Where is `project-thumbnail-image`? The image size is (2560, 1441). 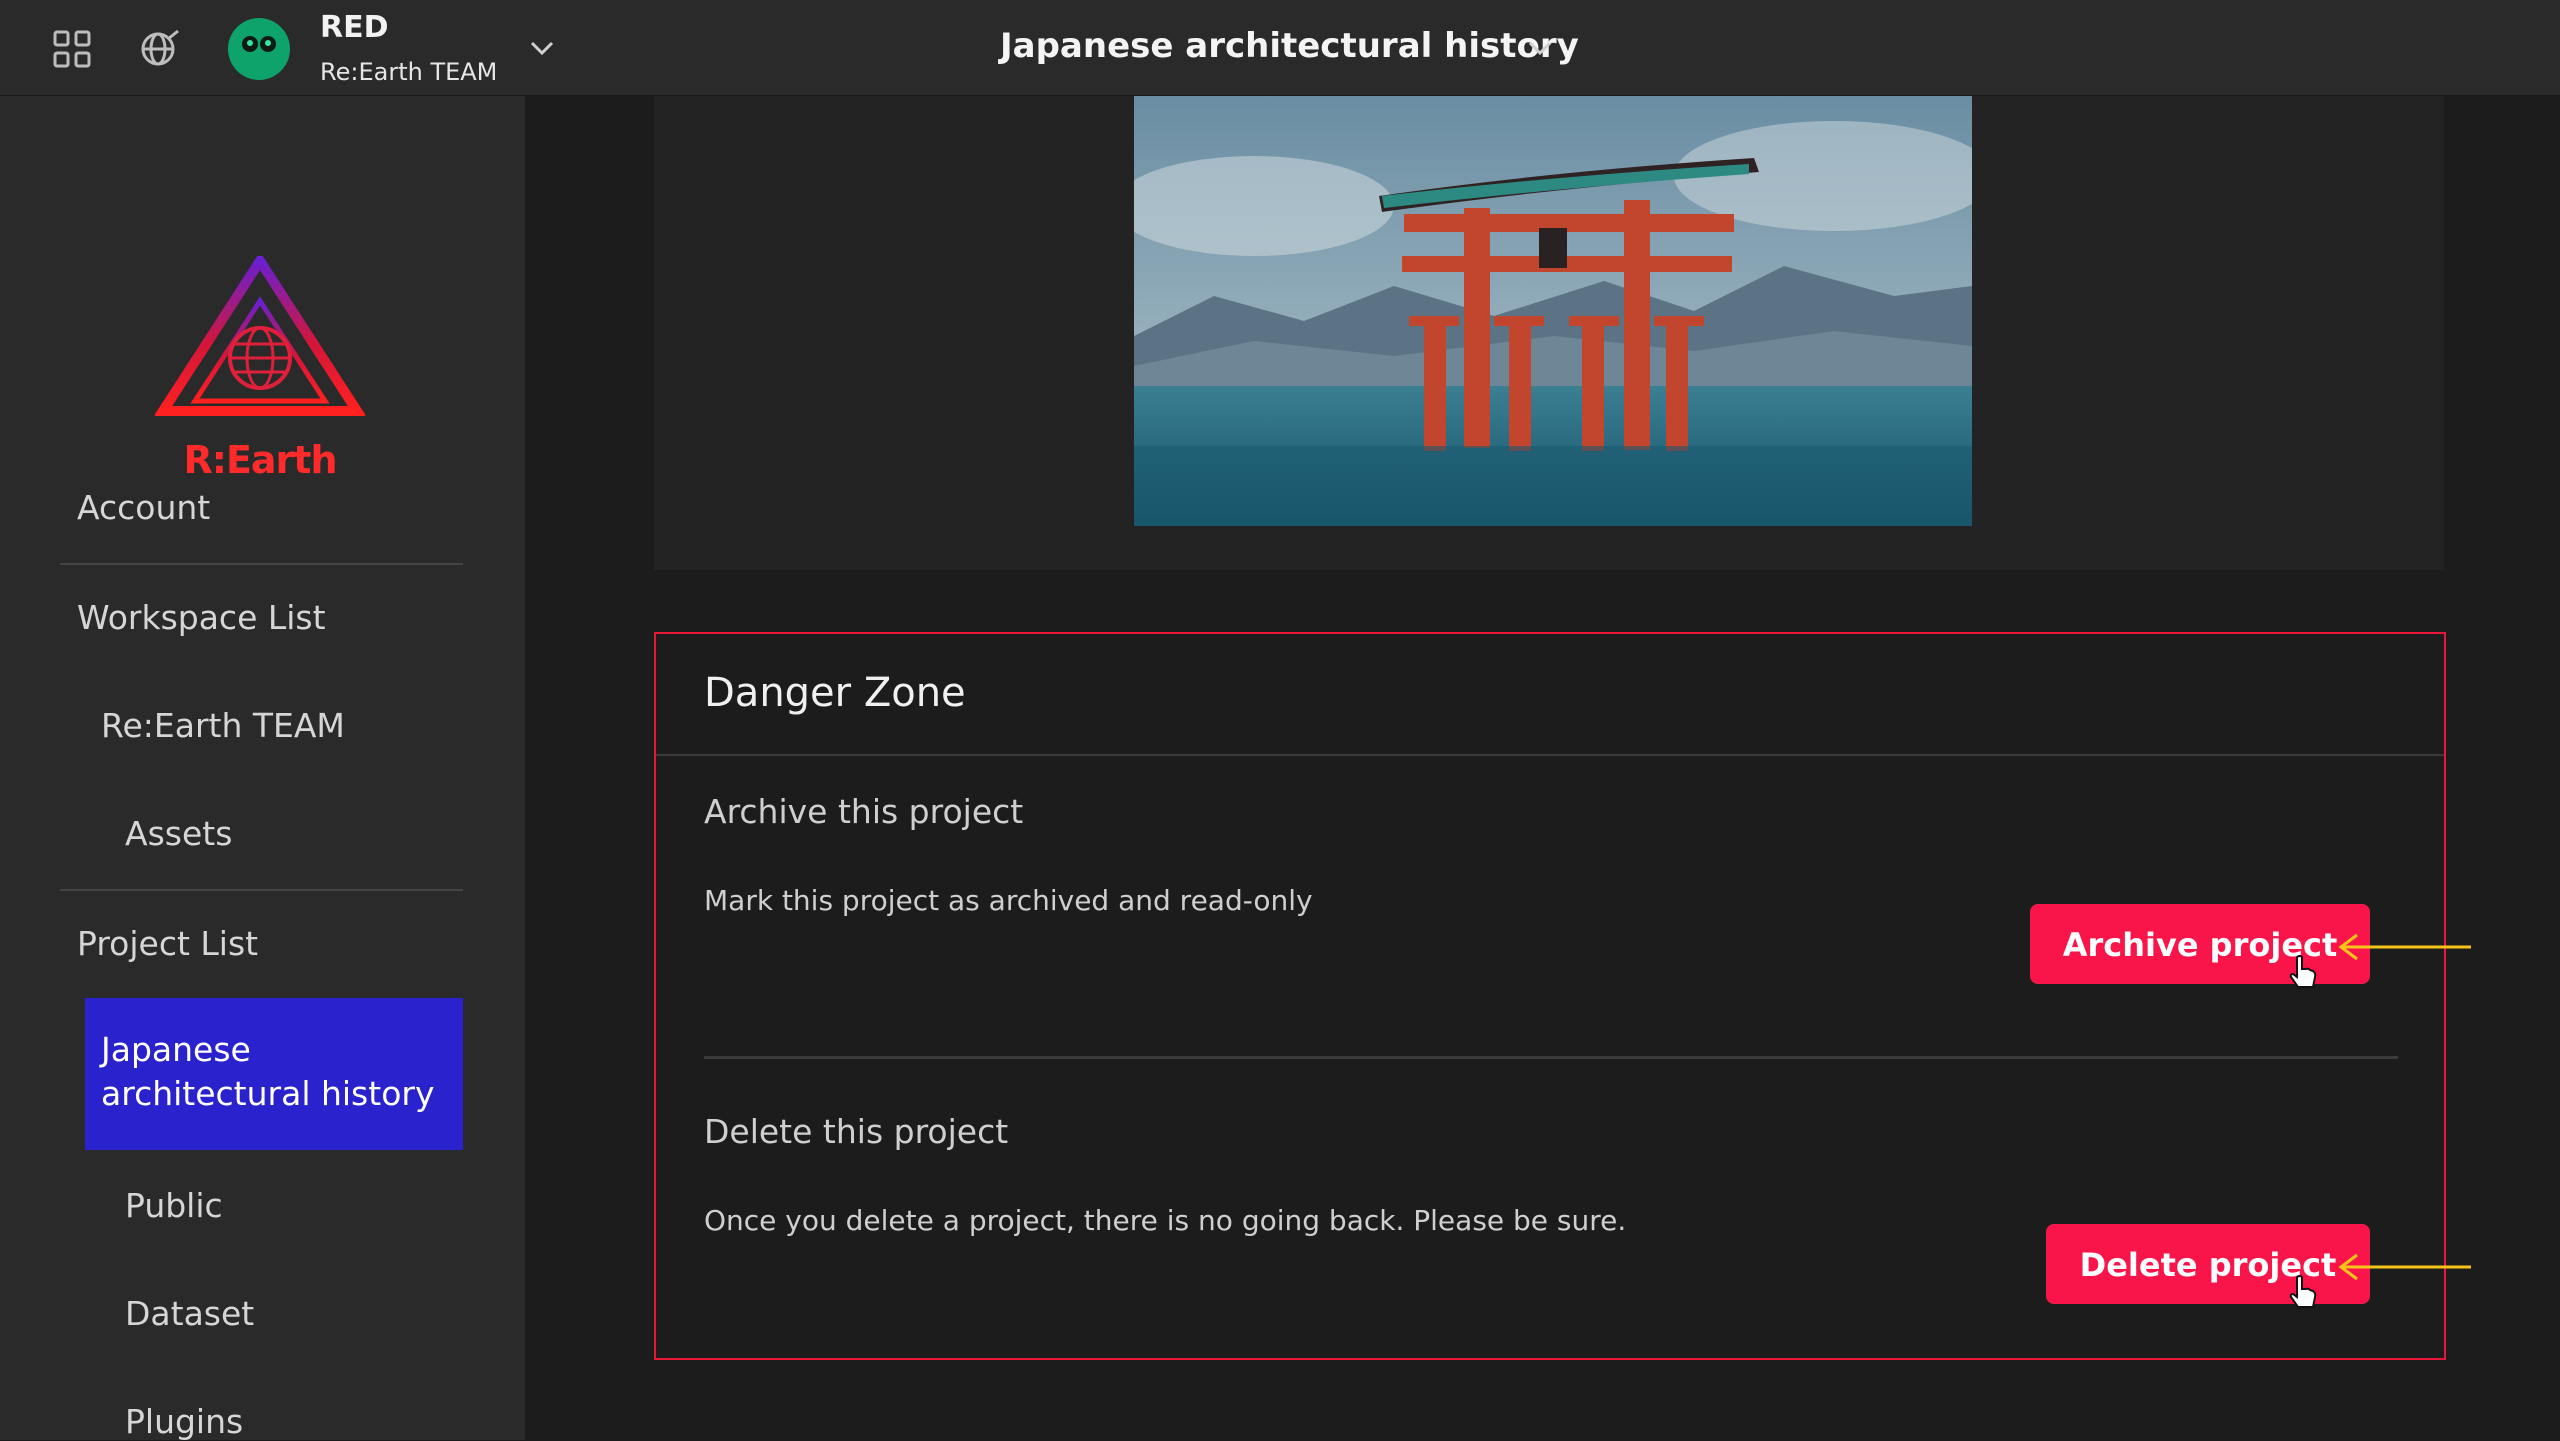
project-thumbnail-image is located at coordinates (1553, 311).